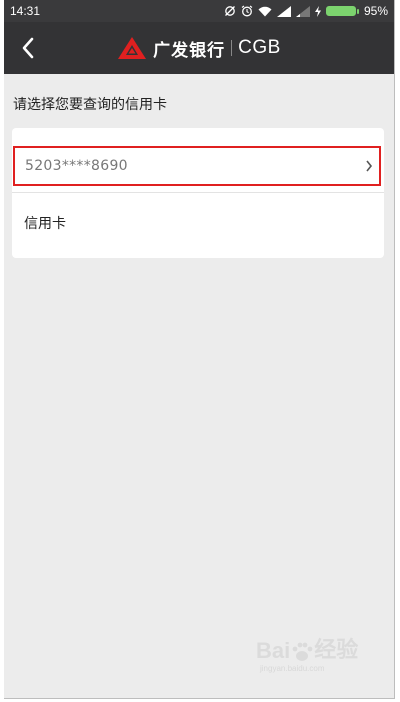  I want to click on signal-icon, so click(283, 11).